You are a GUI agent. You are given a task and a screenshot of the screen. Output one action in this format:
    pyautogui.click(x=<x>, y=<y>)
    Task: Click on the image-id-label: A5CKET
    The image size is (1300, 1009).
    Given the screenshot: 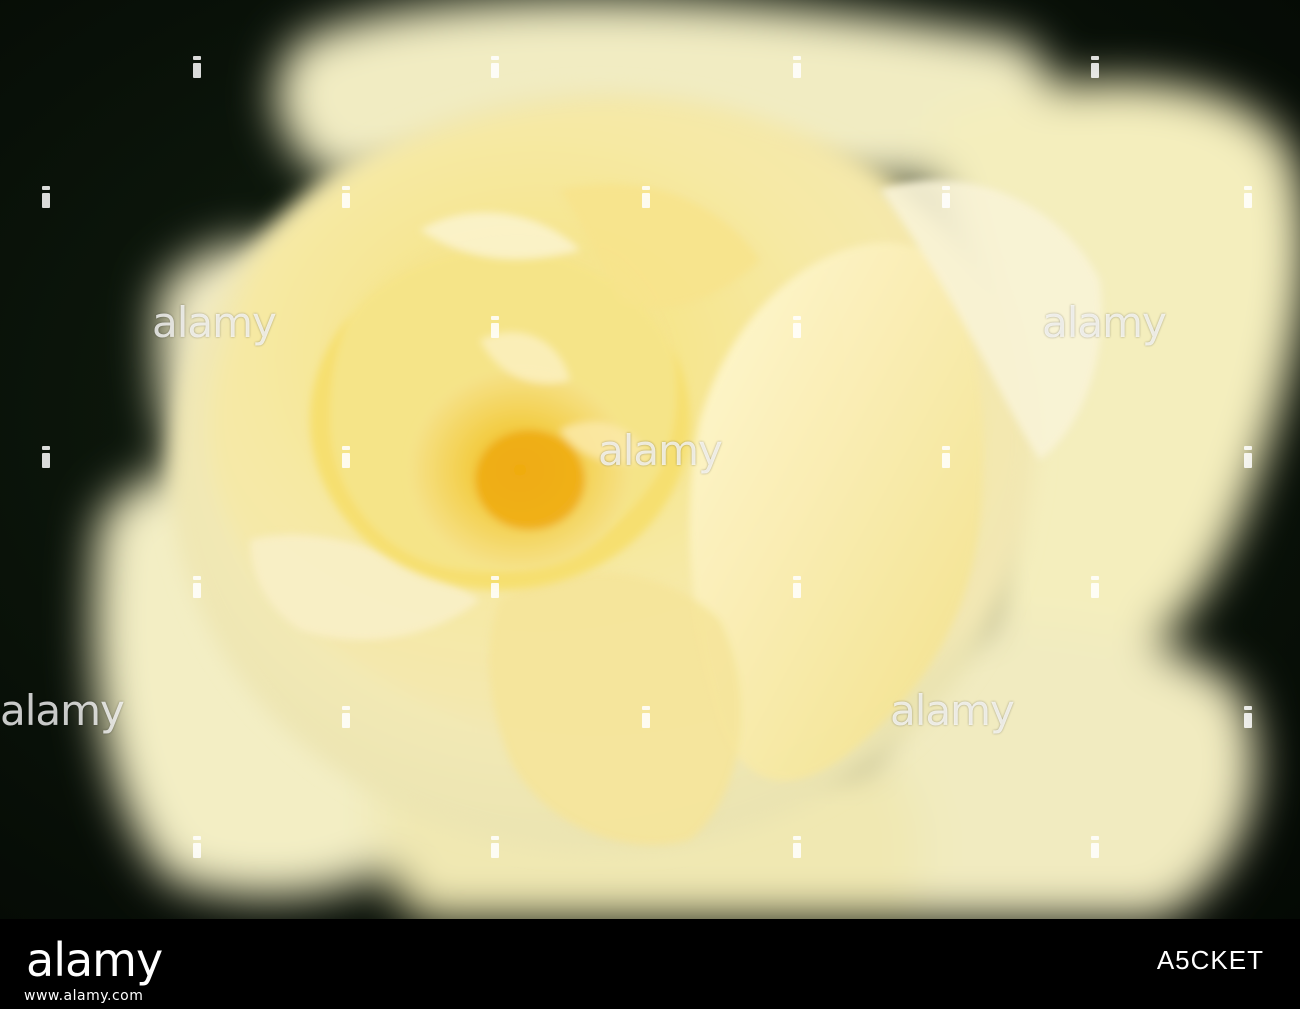 What is the action you would take?
    pyautogui.click(x=1210, y=960)
    